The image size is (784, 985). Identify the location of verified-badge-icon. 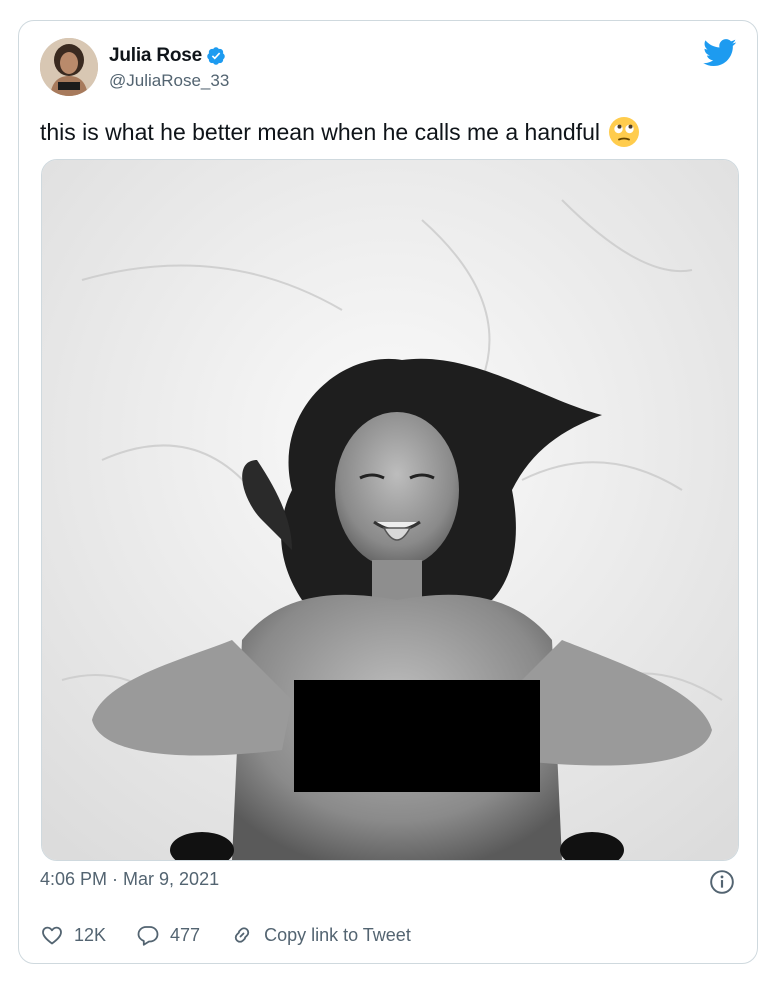
(216, 56).